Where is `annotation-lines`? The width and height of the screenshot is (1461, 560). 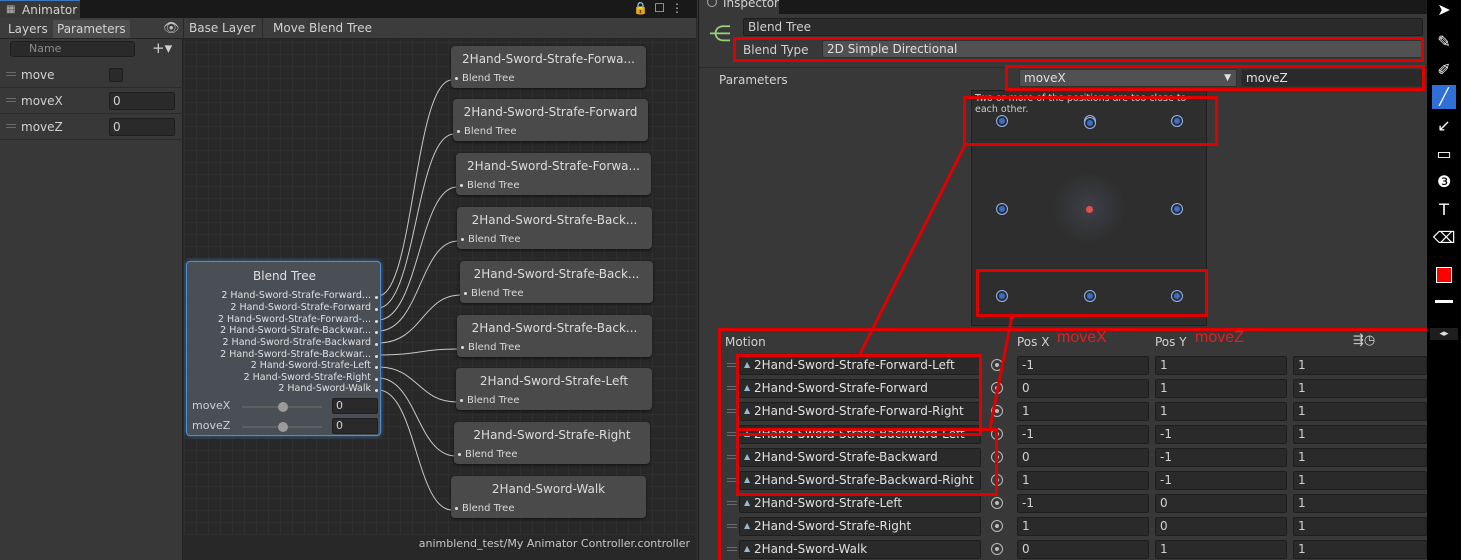
annotation-lines is located at coordinates (936, 286).